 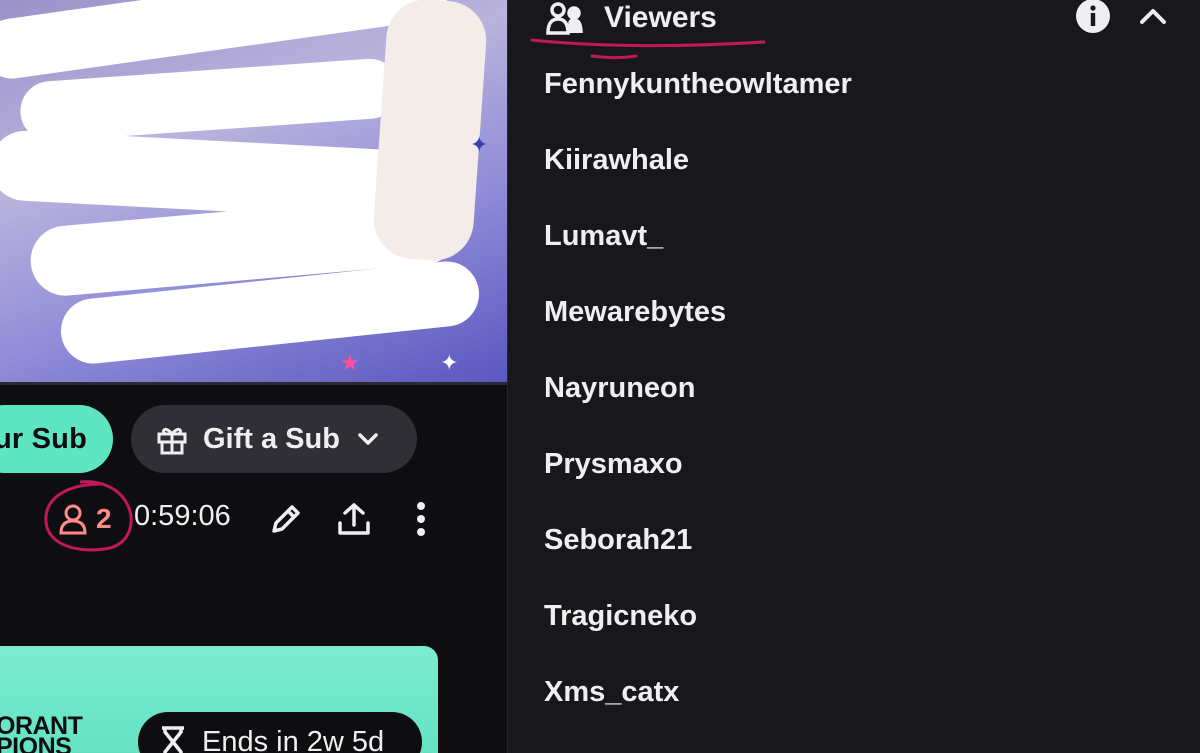 I want to click on video-divider, so click(x=253, y=383).